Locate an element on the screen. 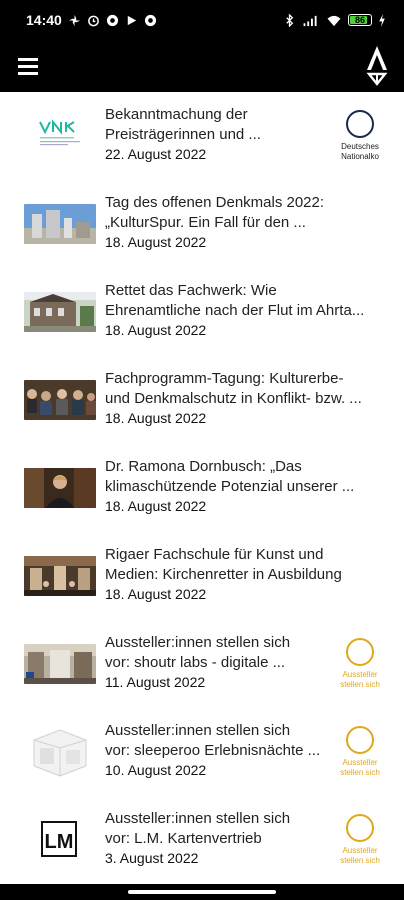 The height and width of the screenshot is (900, 404). system-navigation-bar is located at coordinates (202, 892).